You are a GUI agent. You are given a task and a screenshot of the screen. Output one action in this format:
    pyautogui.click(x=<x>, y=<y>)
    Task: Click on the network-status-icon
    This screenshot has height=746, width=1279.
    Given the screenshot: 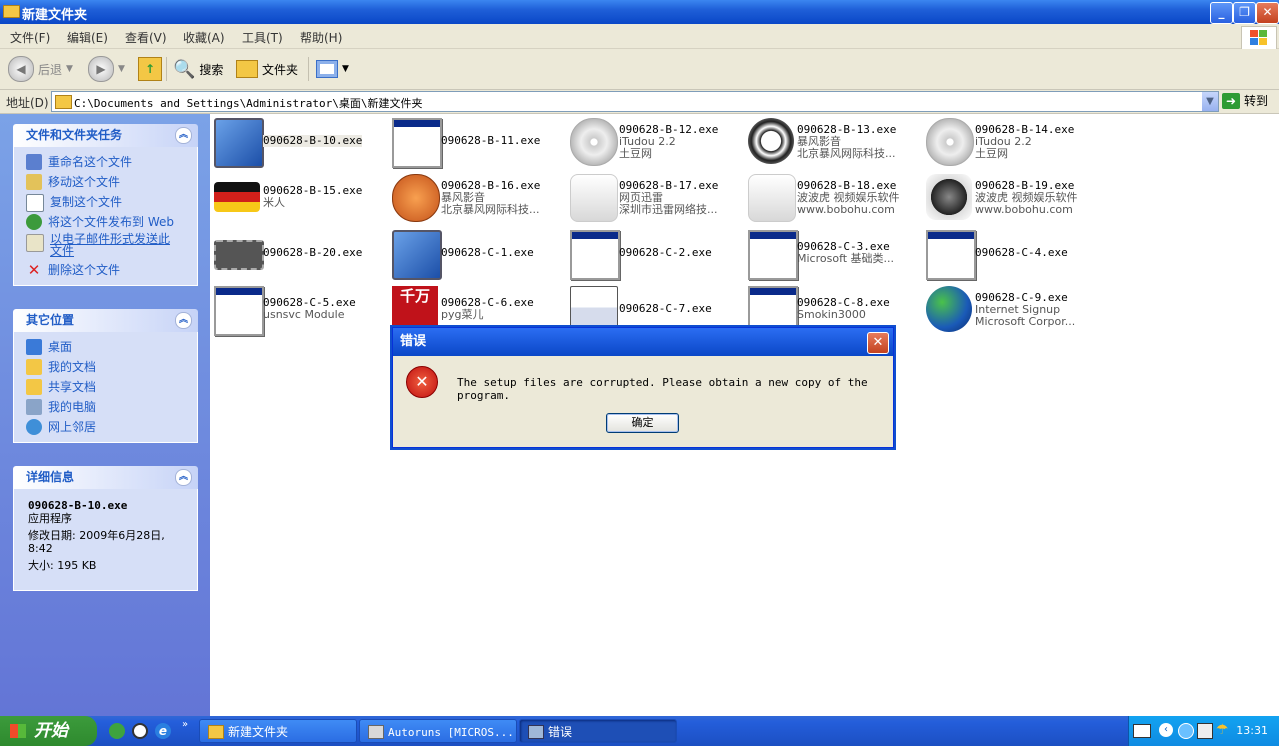 What is the action you would take?
    pyautogui.click(x=1186, y=731)
    